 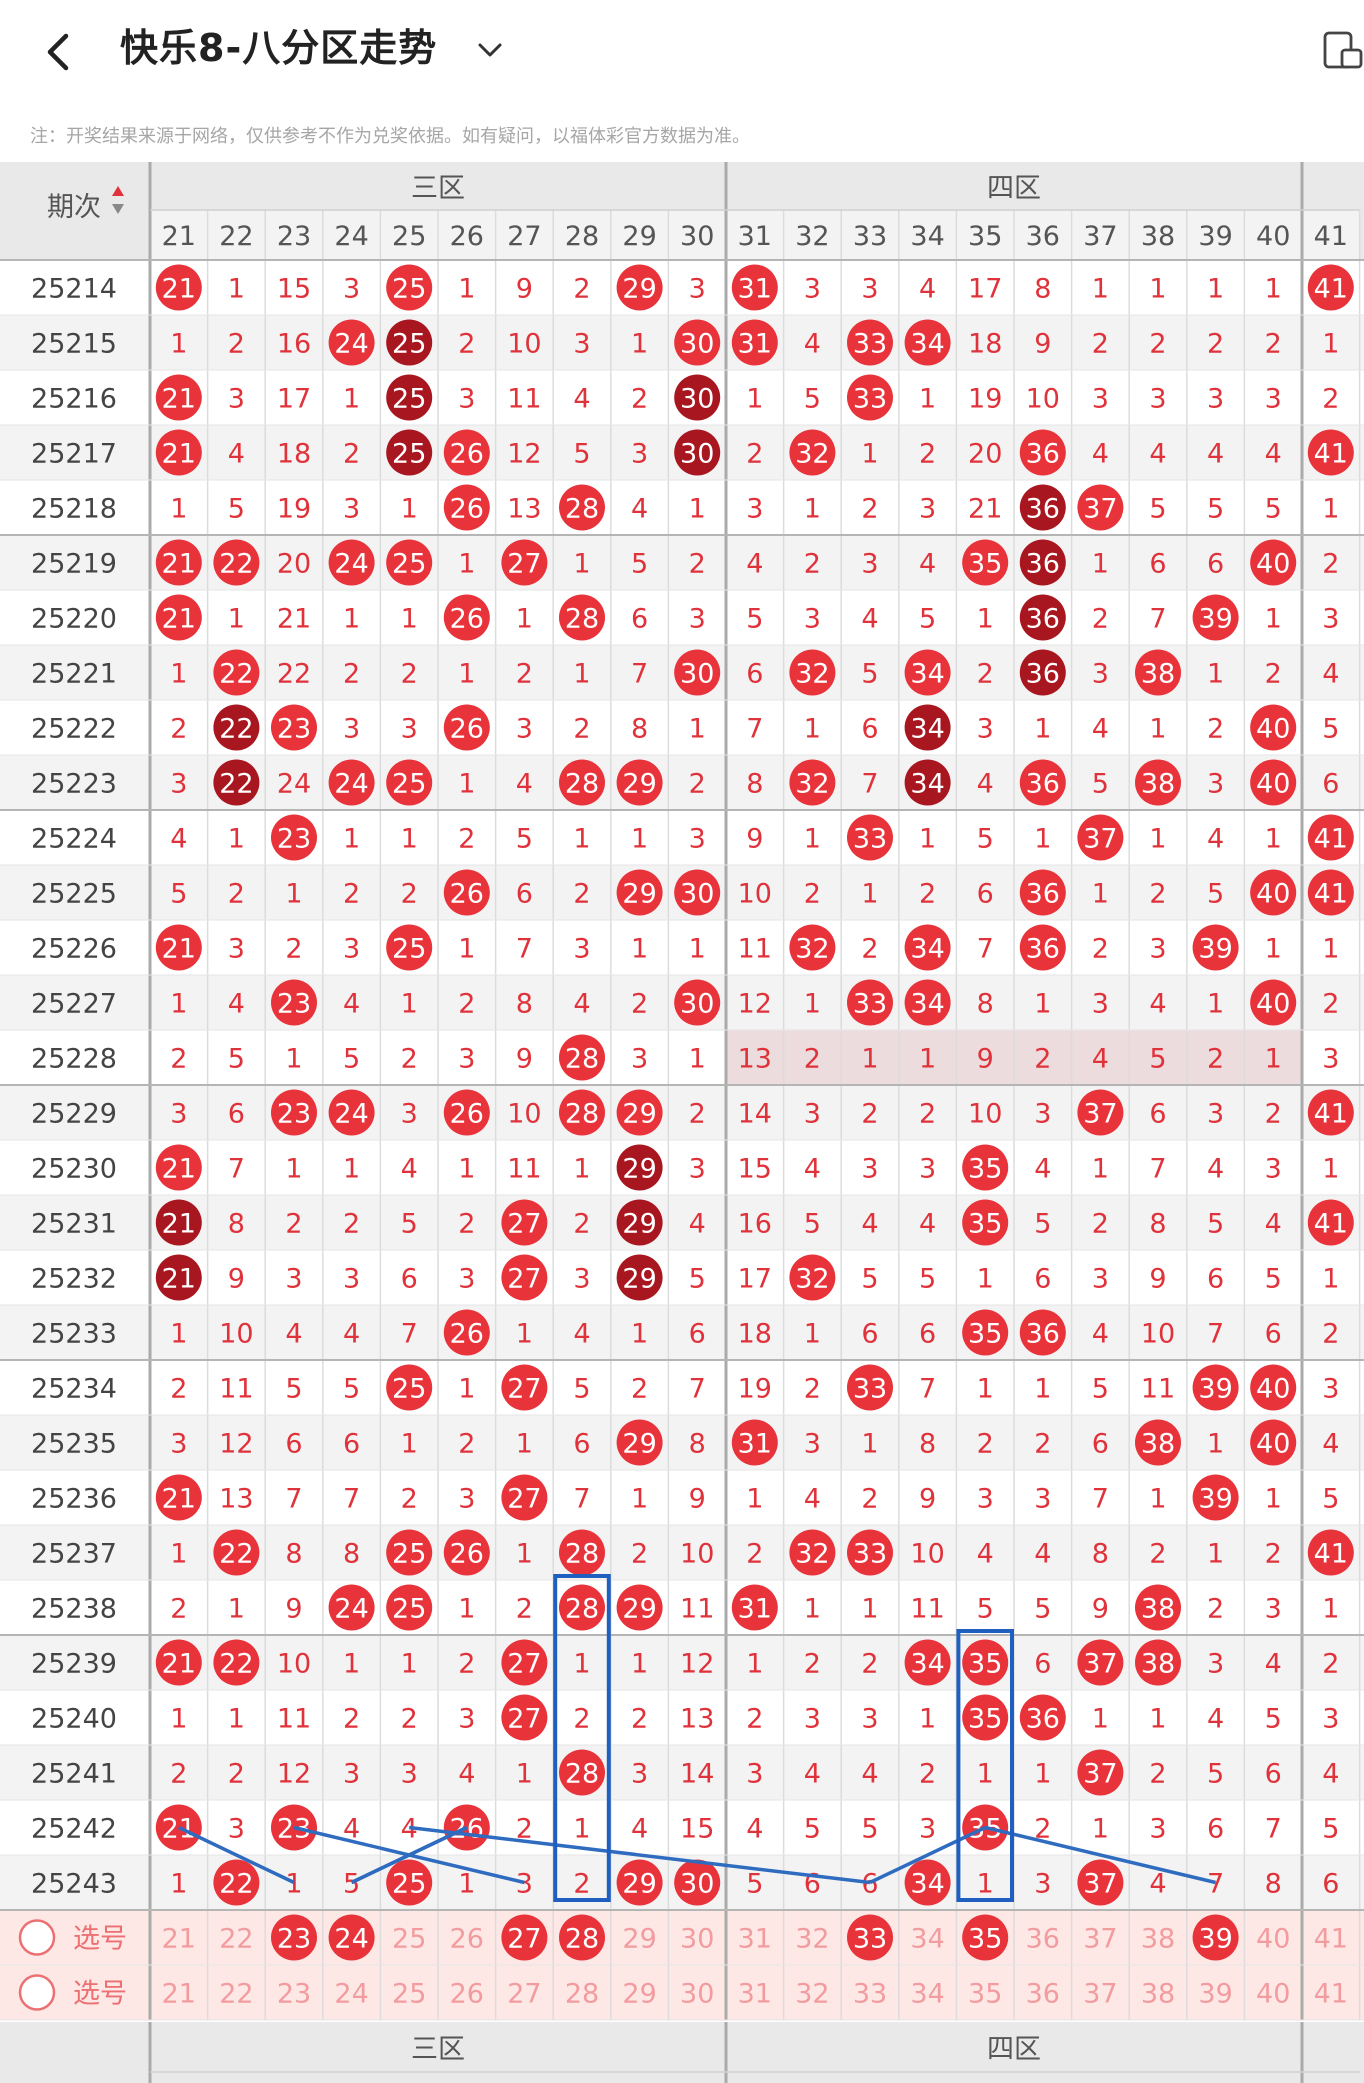 What do you see at coordinates (438, 2049) in the screenshot?
I see `zone-header: 三区` at bounding box center [438, 2049].